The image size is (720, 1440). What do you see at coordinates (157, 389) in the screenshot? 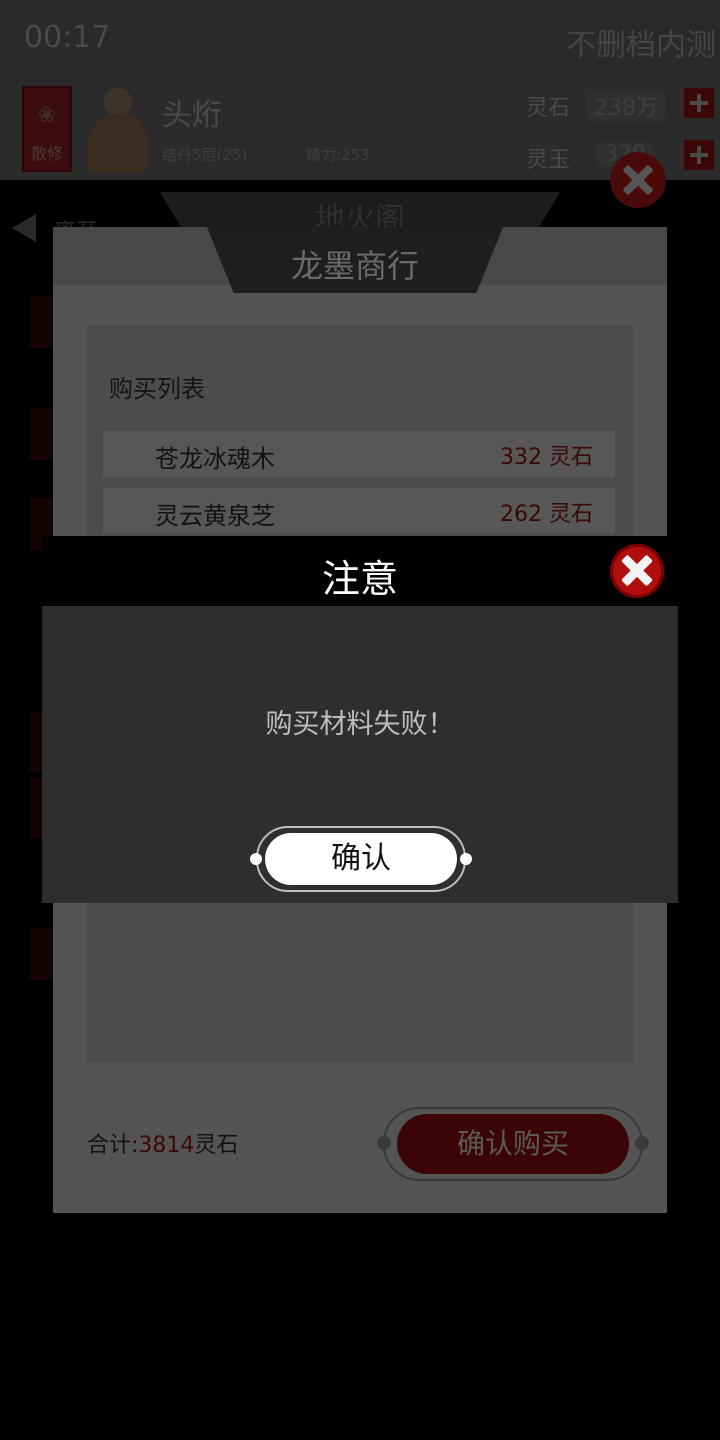
I see `purchase-list-heading: 购买列表` at bounding box center [157, 389].